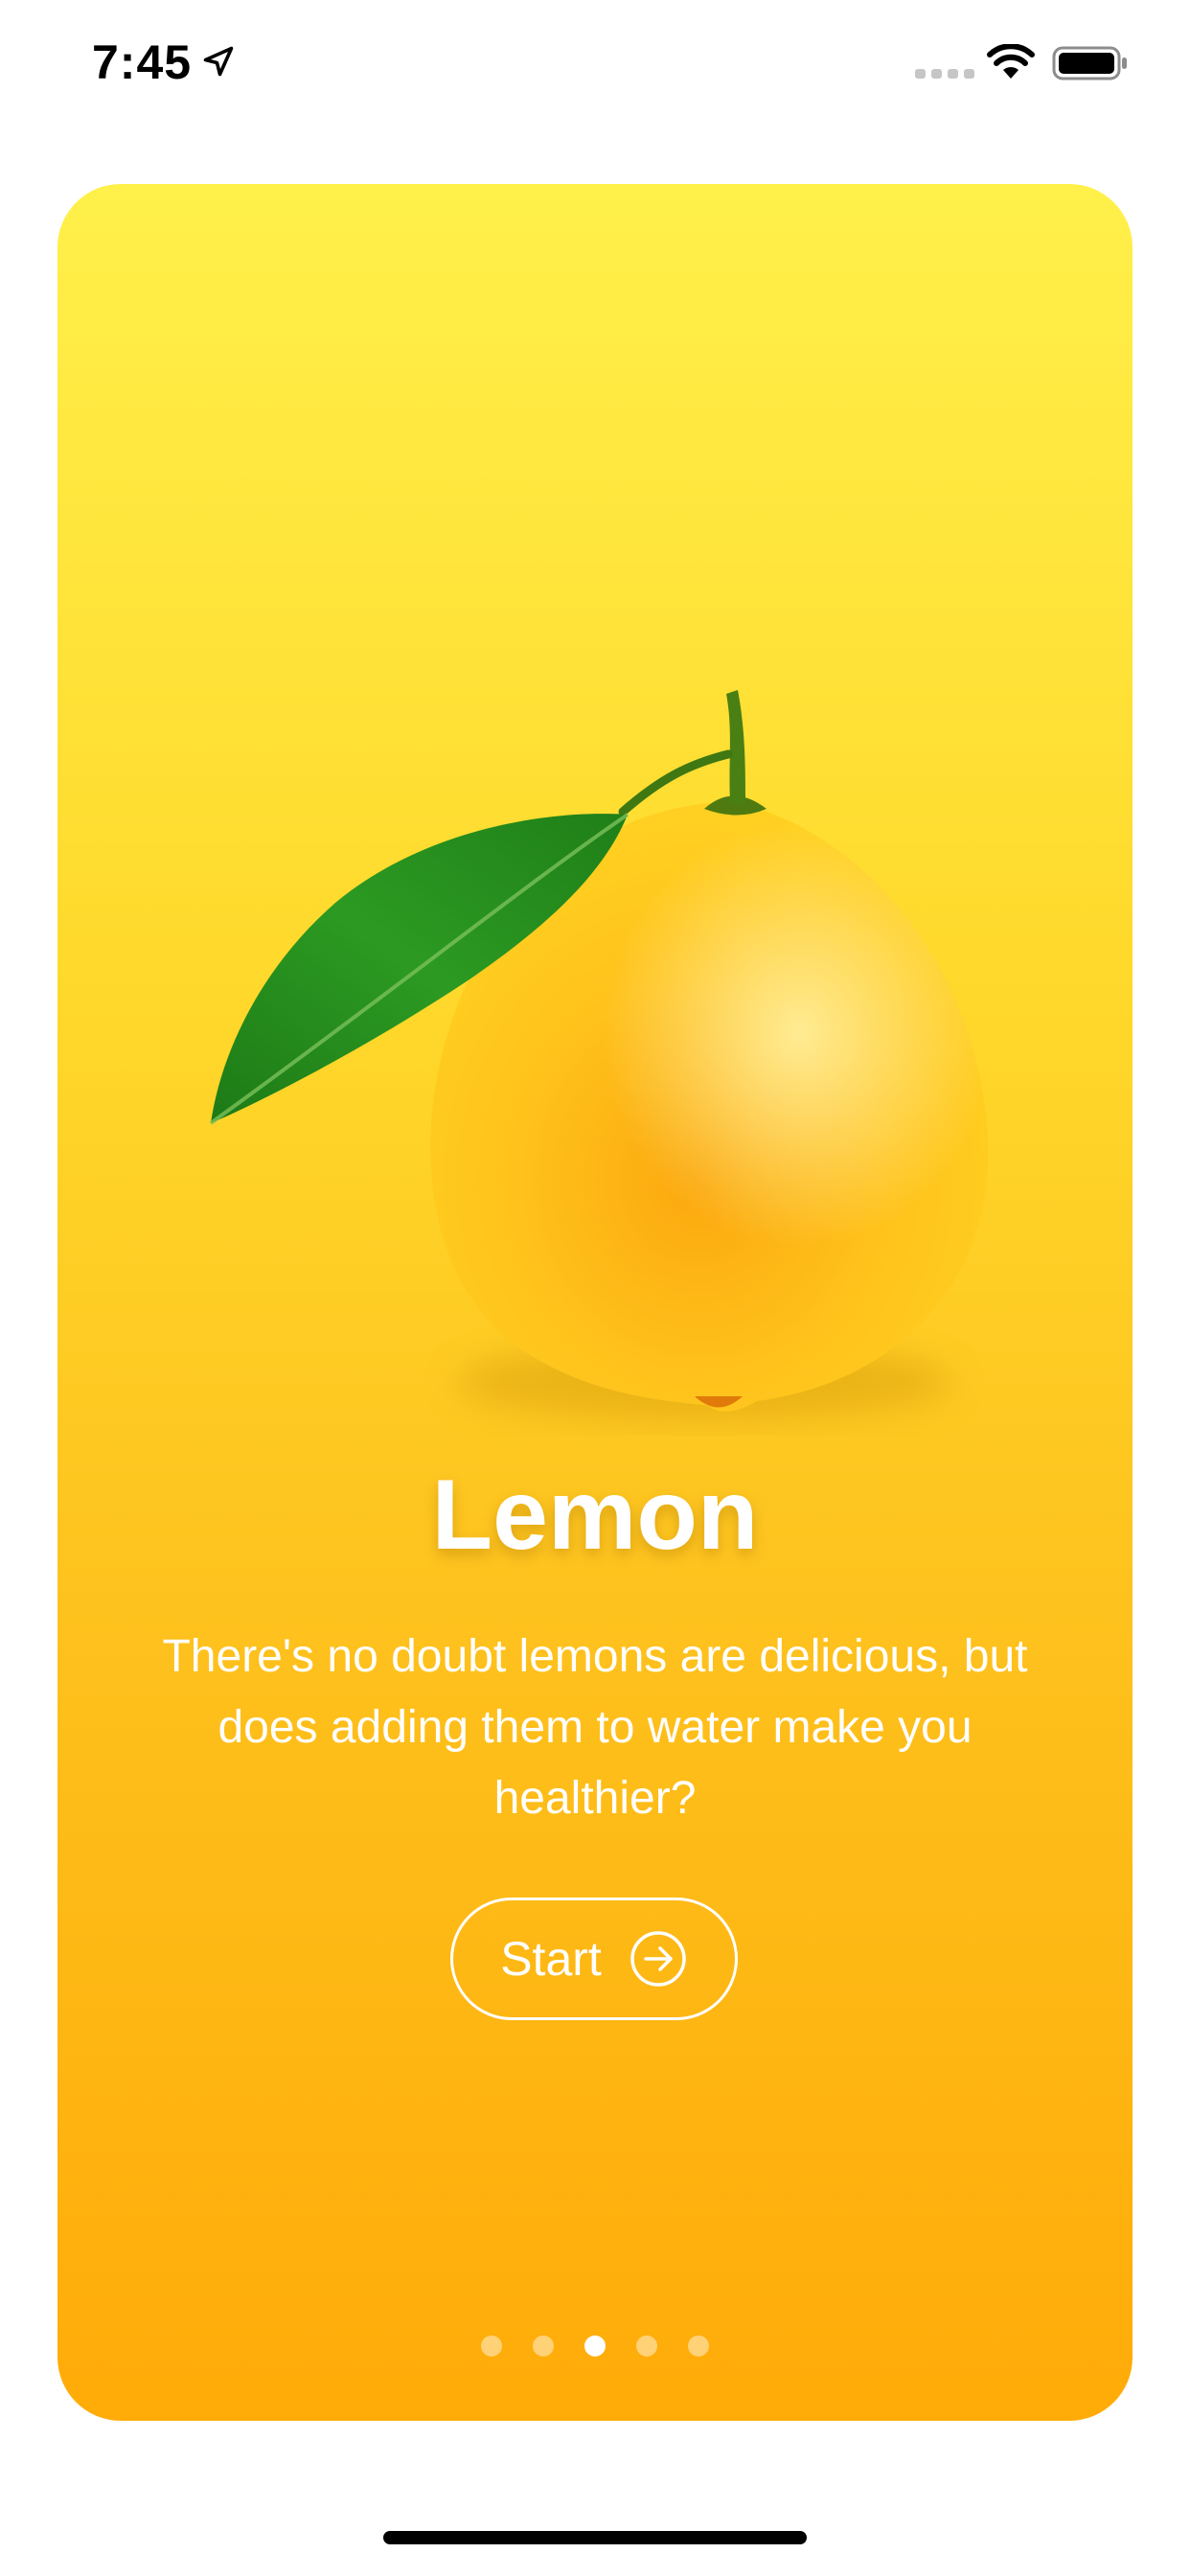  Describe the element at coordinates (945, 74) in the screenshot. I see `cellular-signal-icon` at that location.